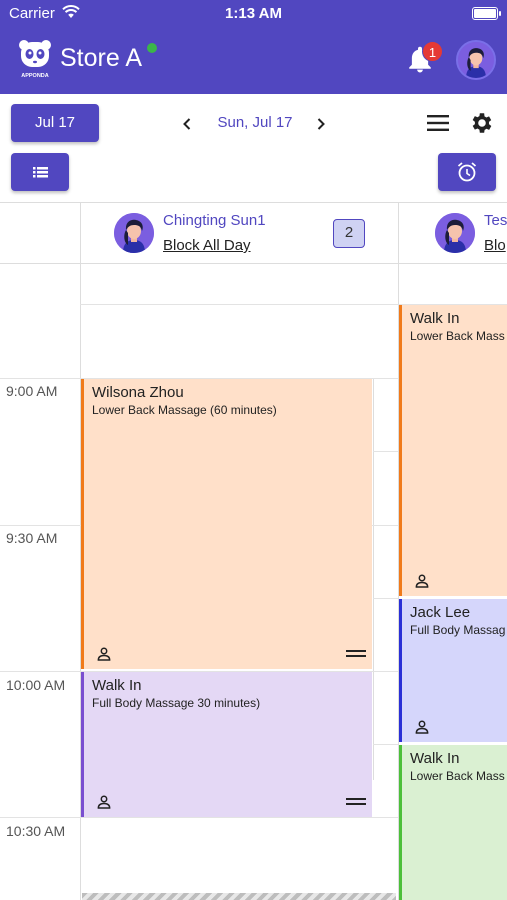  What do you see at coordinates (35, 59) in the screenshot?
I see `apponda-logo: APPONDA` at bounding box center [35, 59].